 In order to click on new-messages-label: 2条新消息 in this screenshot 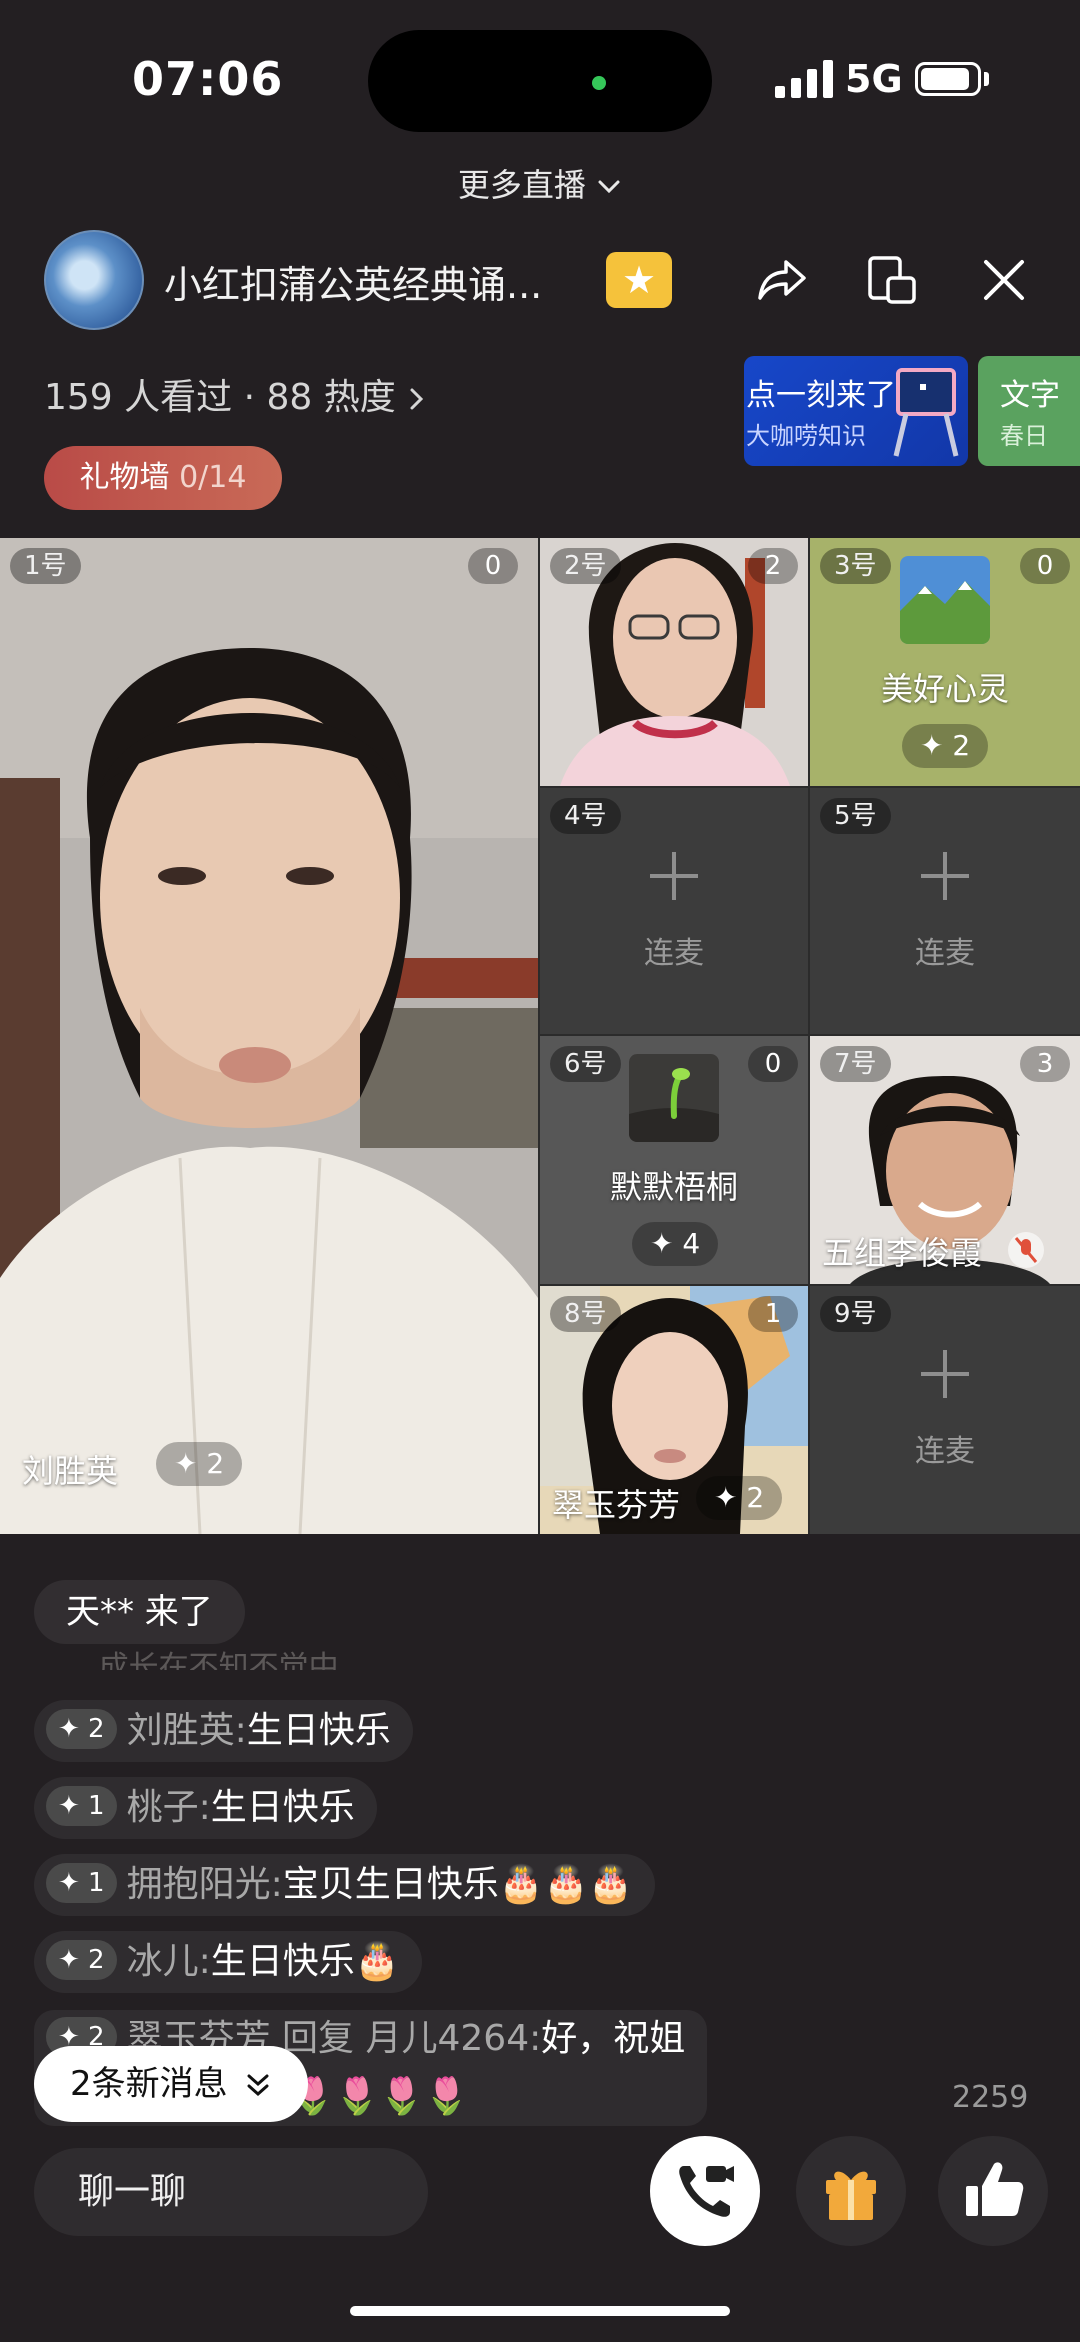, I will do `click(149, 2084)`.